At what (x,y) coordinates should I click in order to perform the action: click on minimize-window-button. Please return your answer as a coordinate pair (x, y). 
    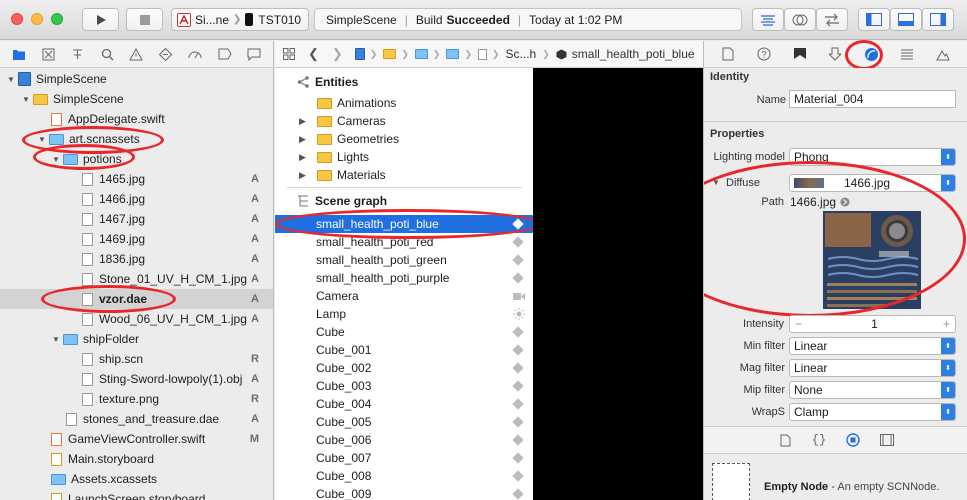
    Looking at the image, I should click on (37, 19).